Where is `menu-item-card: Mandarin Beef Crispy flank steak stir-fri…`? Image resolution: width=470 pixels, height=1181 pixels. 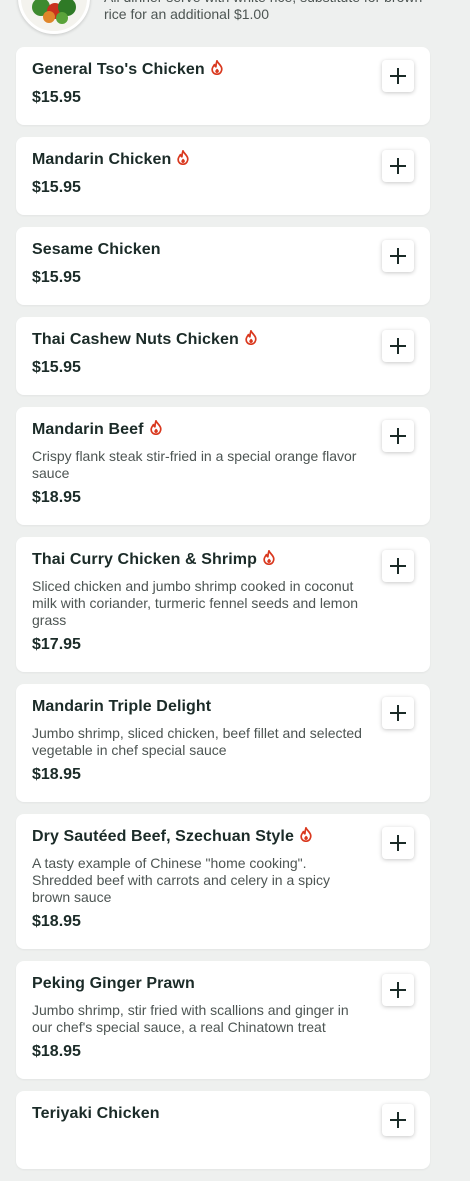
menu-item-card: Mandarin Beef Crispy flank steak stir-fri… is located at coordinates (223, 466).